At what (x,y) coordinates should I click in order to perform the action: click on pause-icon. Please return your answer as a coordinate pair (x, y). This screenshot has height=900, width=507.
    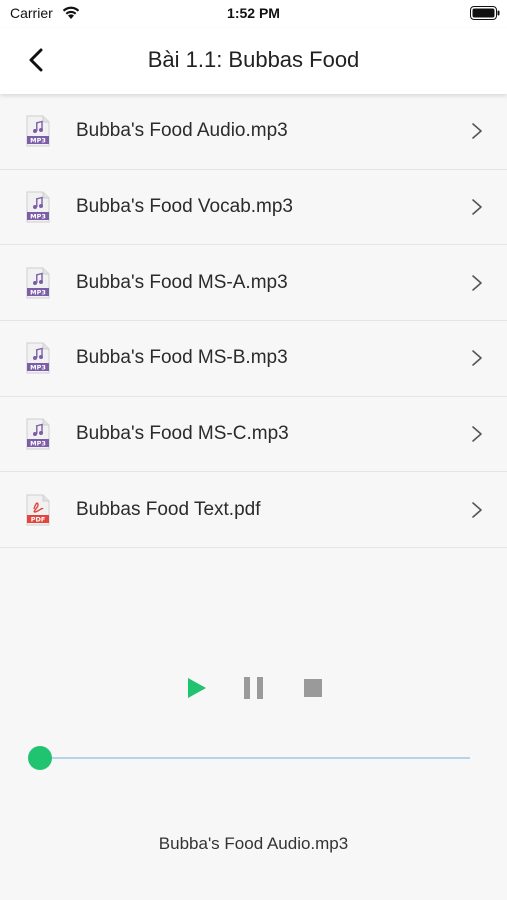
    Looking at the image, I should click on (253, 688).